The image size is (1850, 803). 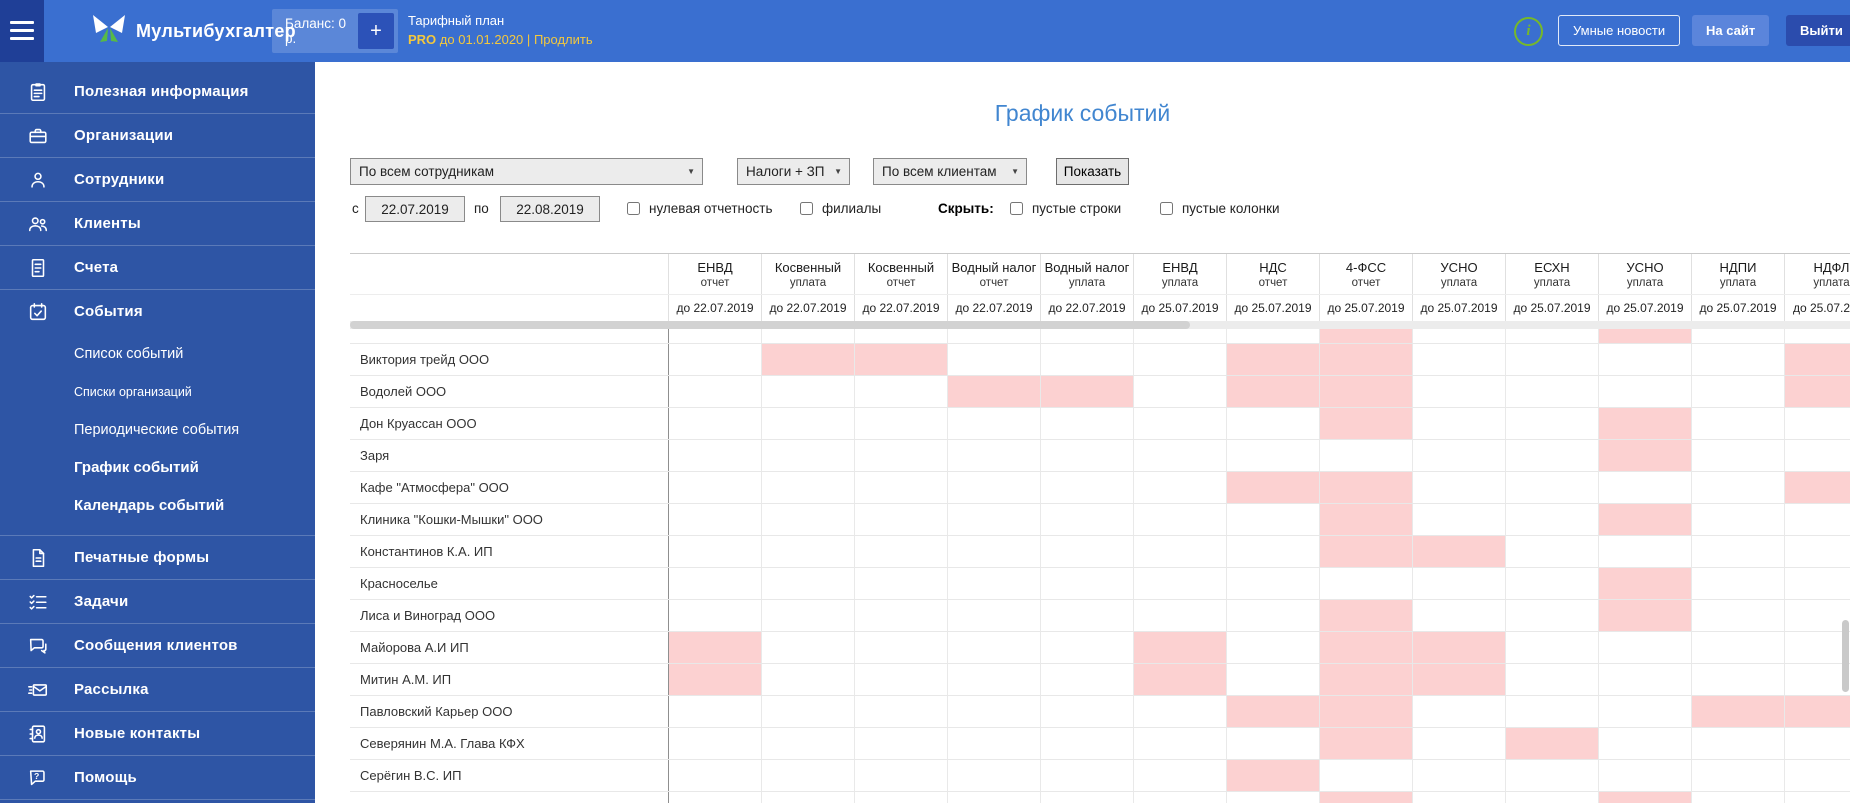 I want to click on to-site-button: На сайт, so click(x=1731, y=30).